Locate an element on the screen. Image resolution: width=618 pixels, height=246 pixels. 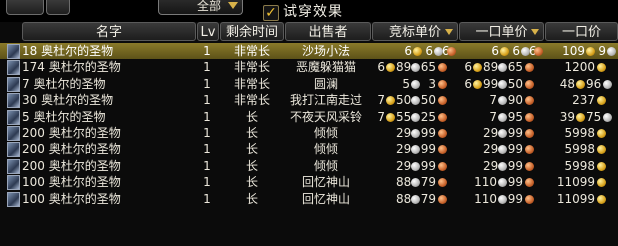
seller-name: 沙场小法 is located at coordinates (325, 51).